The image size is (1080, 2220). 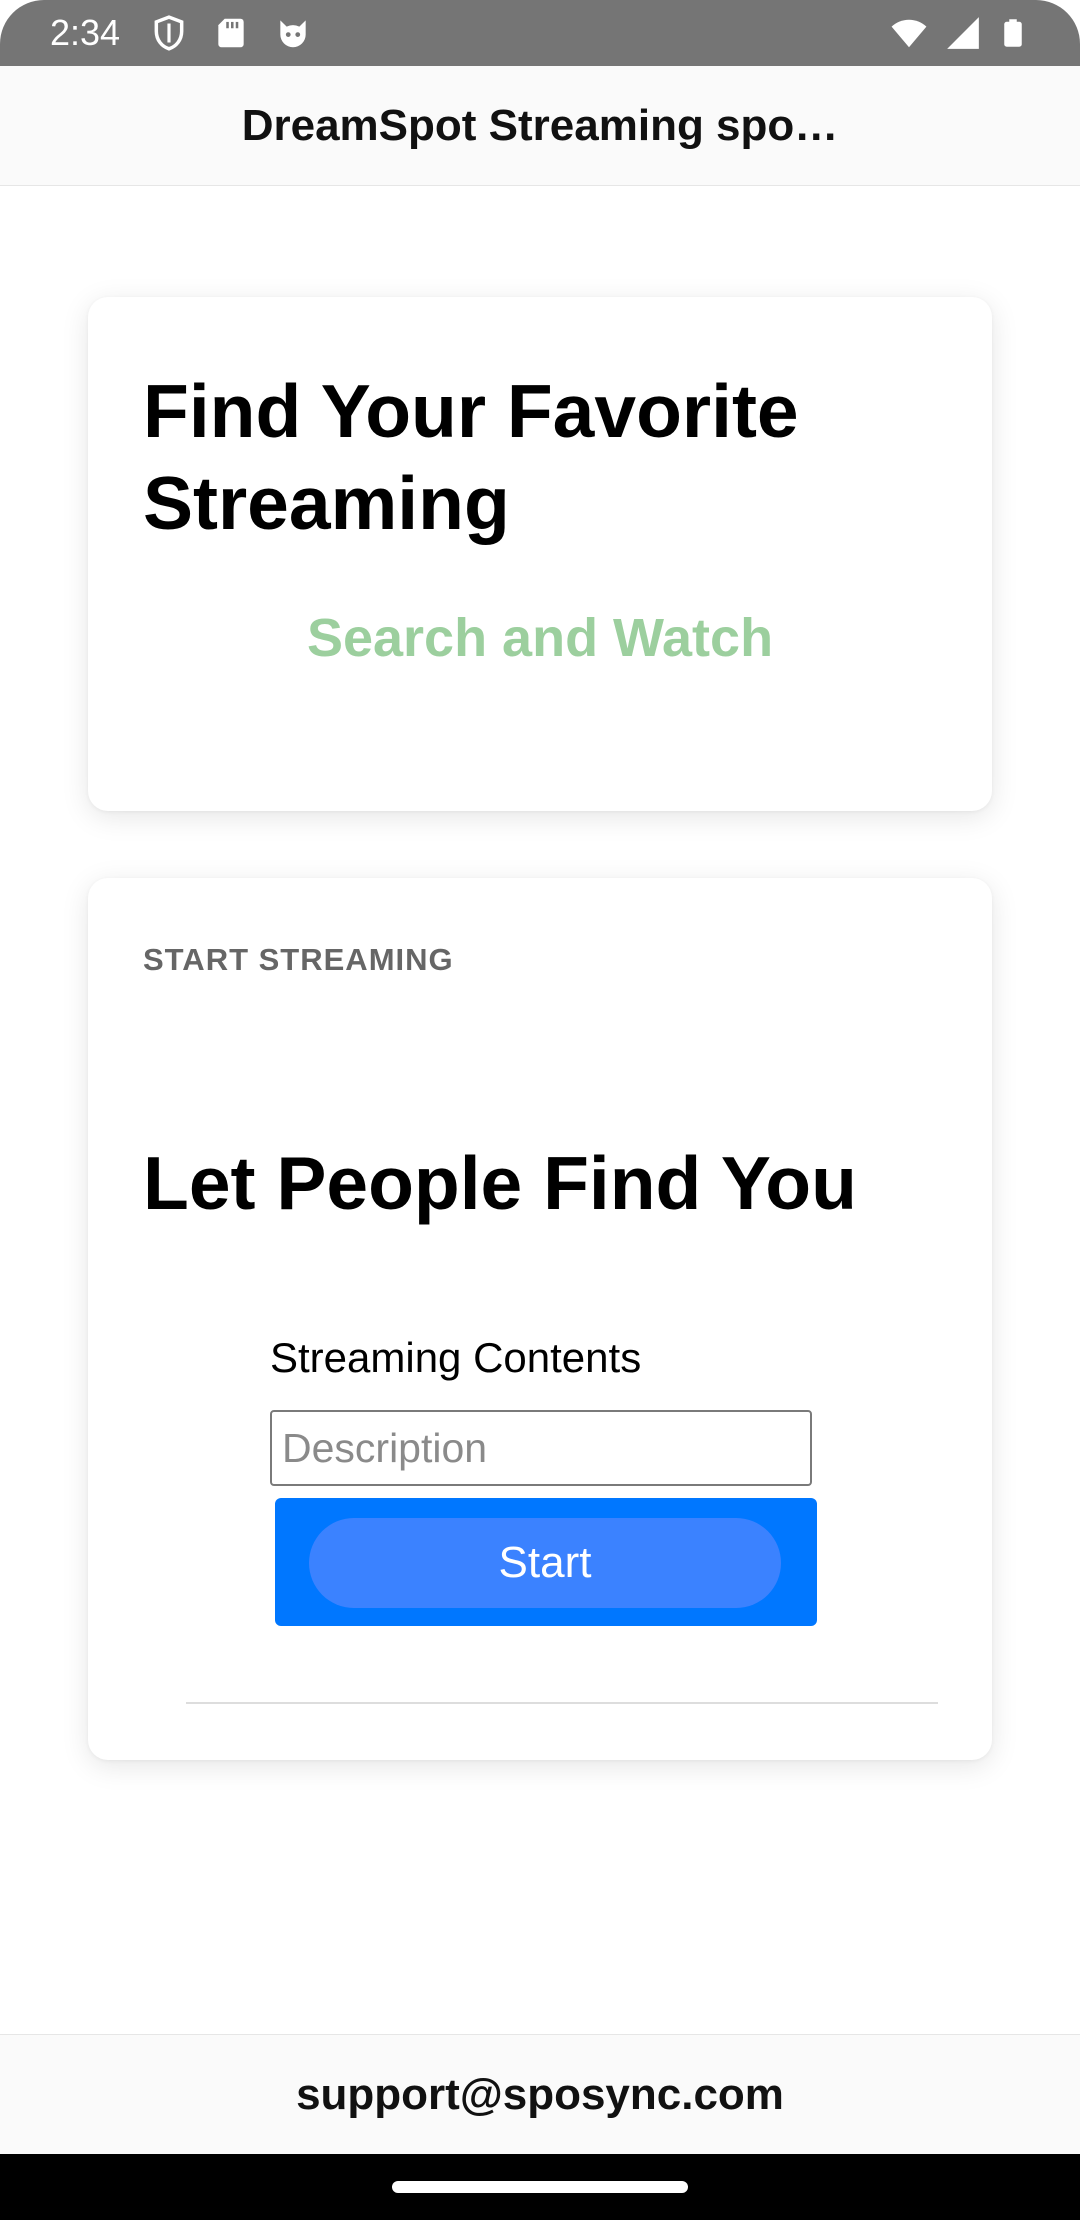 What do you see at coordinates (293, 34) in the screenshot?
I see `cat-face-icon` at bounding box center [293, 34].